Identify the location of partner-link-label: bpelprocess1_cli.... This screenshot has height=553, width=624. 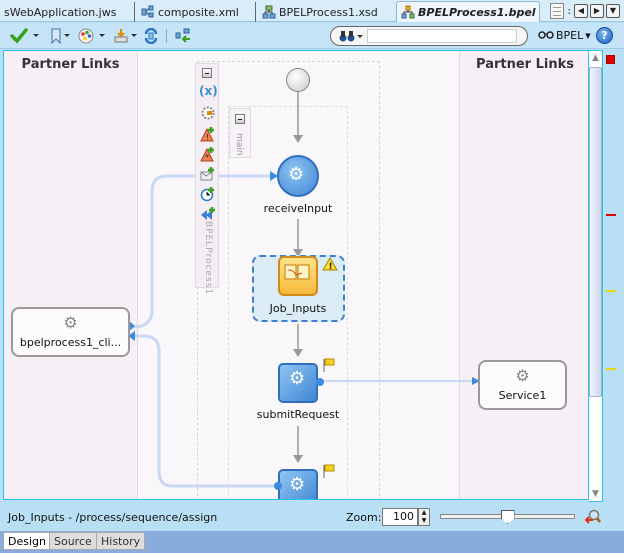
(70, 342).